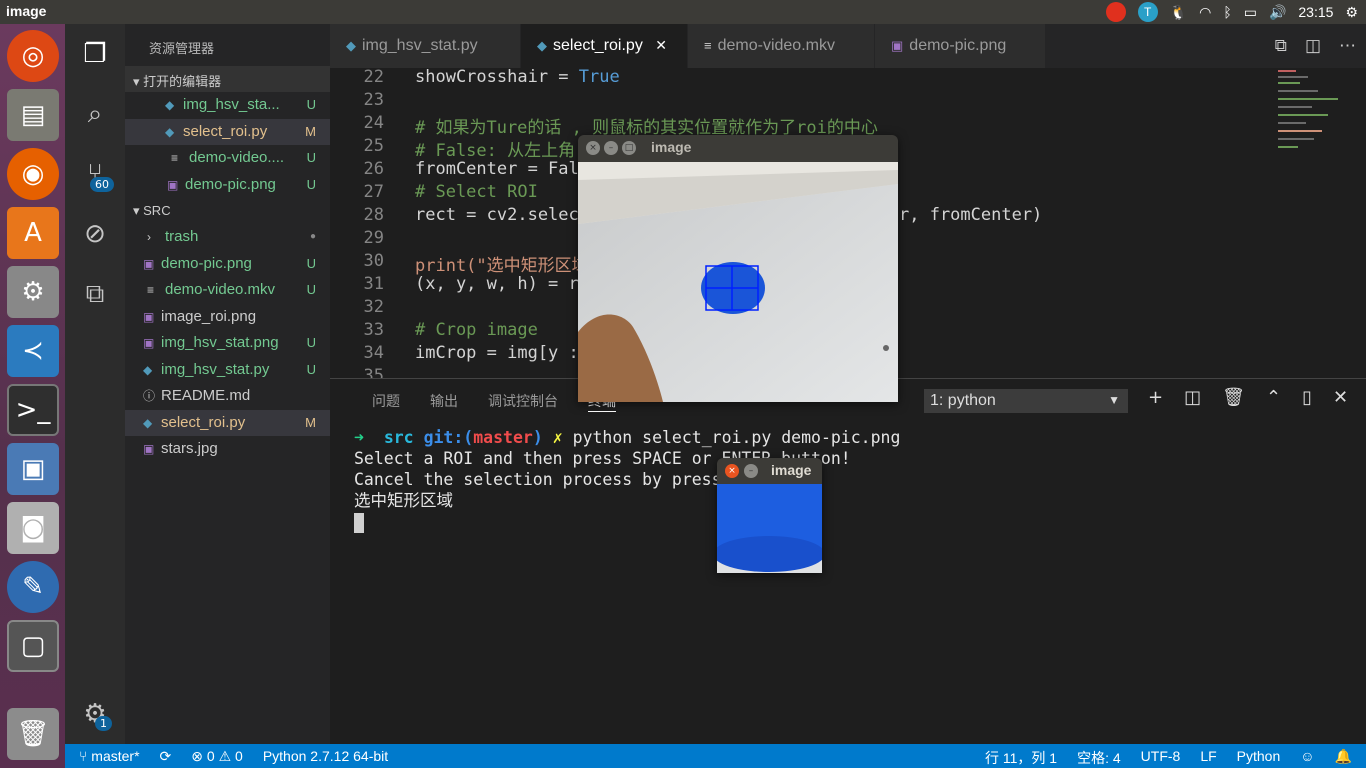 This screenshot has width=1366, height=768. Describe the element at coordinates (217, 756) in the screenshot. I see `problems-indicator: ⊗ 0 ⚠ 0` at that location.